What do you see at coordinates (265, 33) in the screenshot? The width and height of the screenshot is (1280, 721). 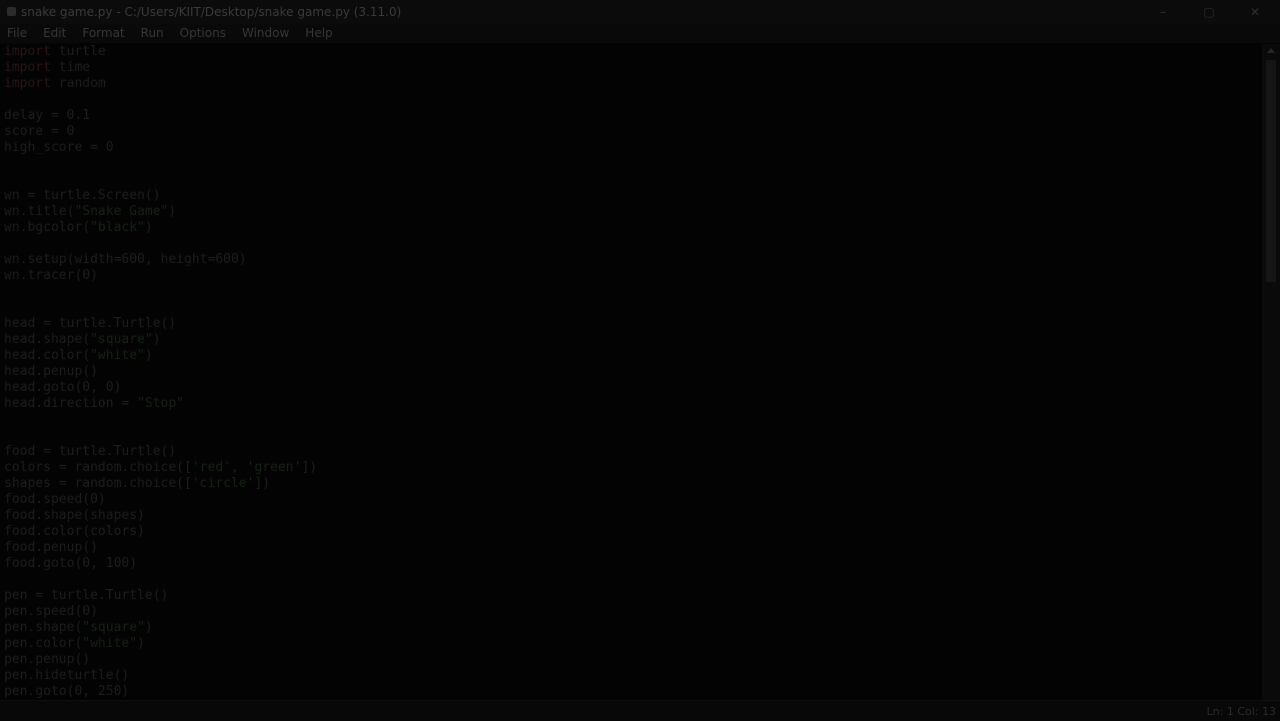 I see `menu-window: Window` at bounding box center [265, 33].